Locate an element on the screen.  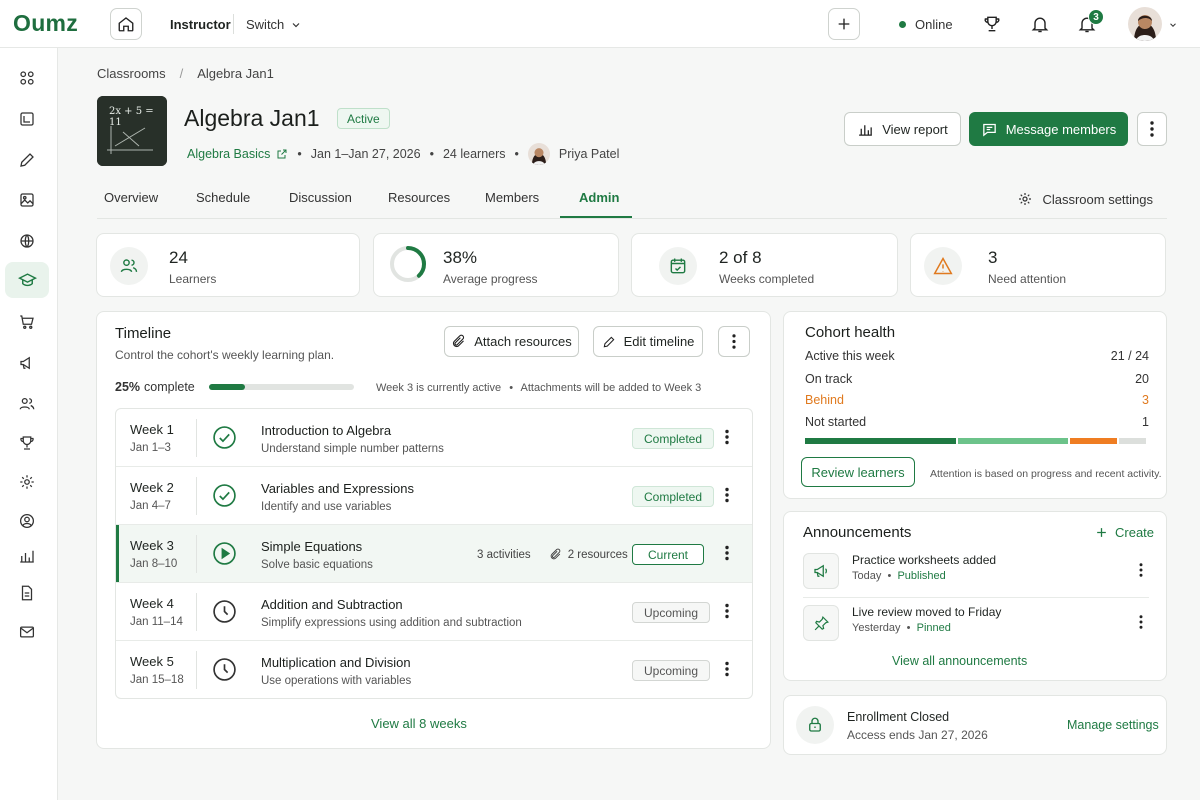
sidebar-item-reports is located at coordinates (27, 119).